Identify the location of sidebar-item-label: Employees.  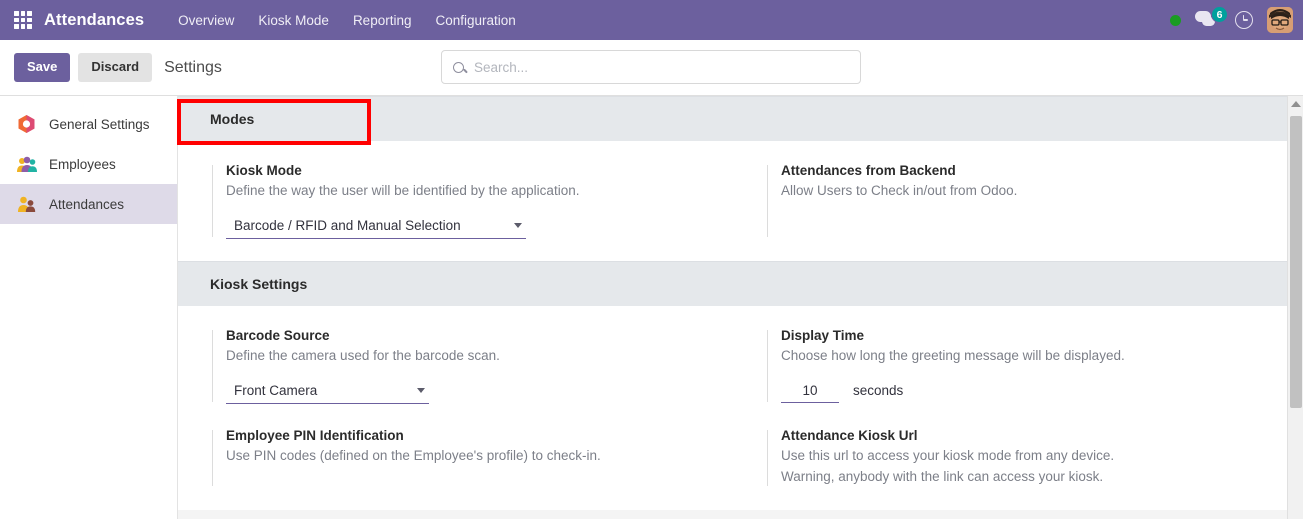
(82, 164).